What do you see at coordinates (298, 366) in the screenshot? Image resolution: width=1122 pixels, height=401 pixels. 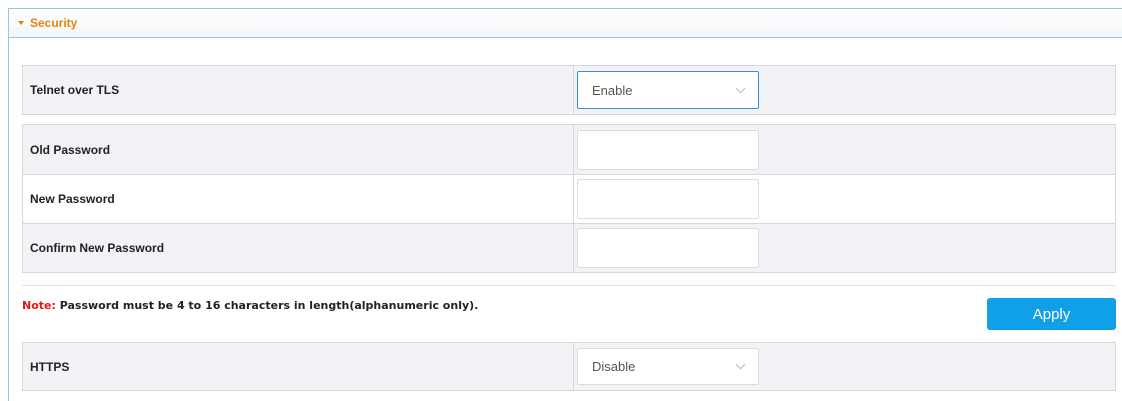 I see `https-label: HTTPS` at bounding box center [298, 366].